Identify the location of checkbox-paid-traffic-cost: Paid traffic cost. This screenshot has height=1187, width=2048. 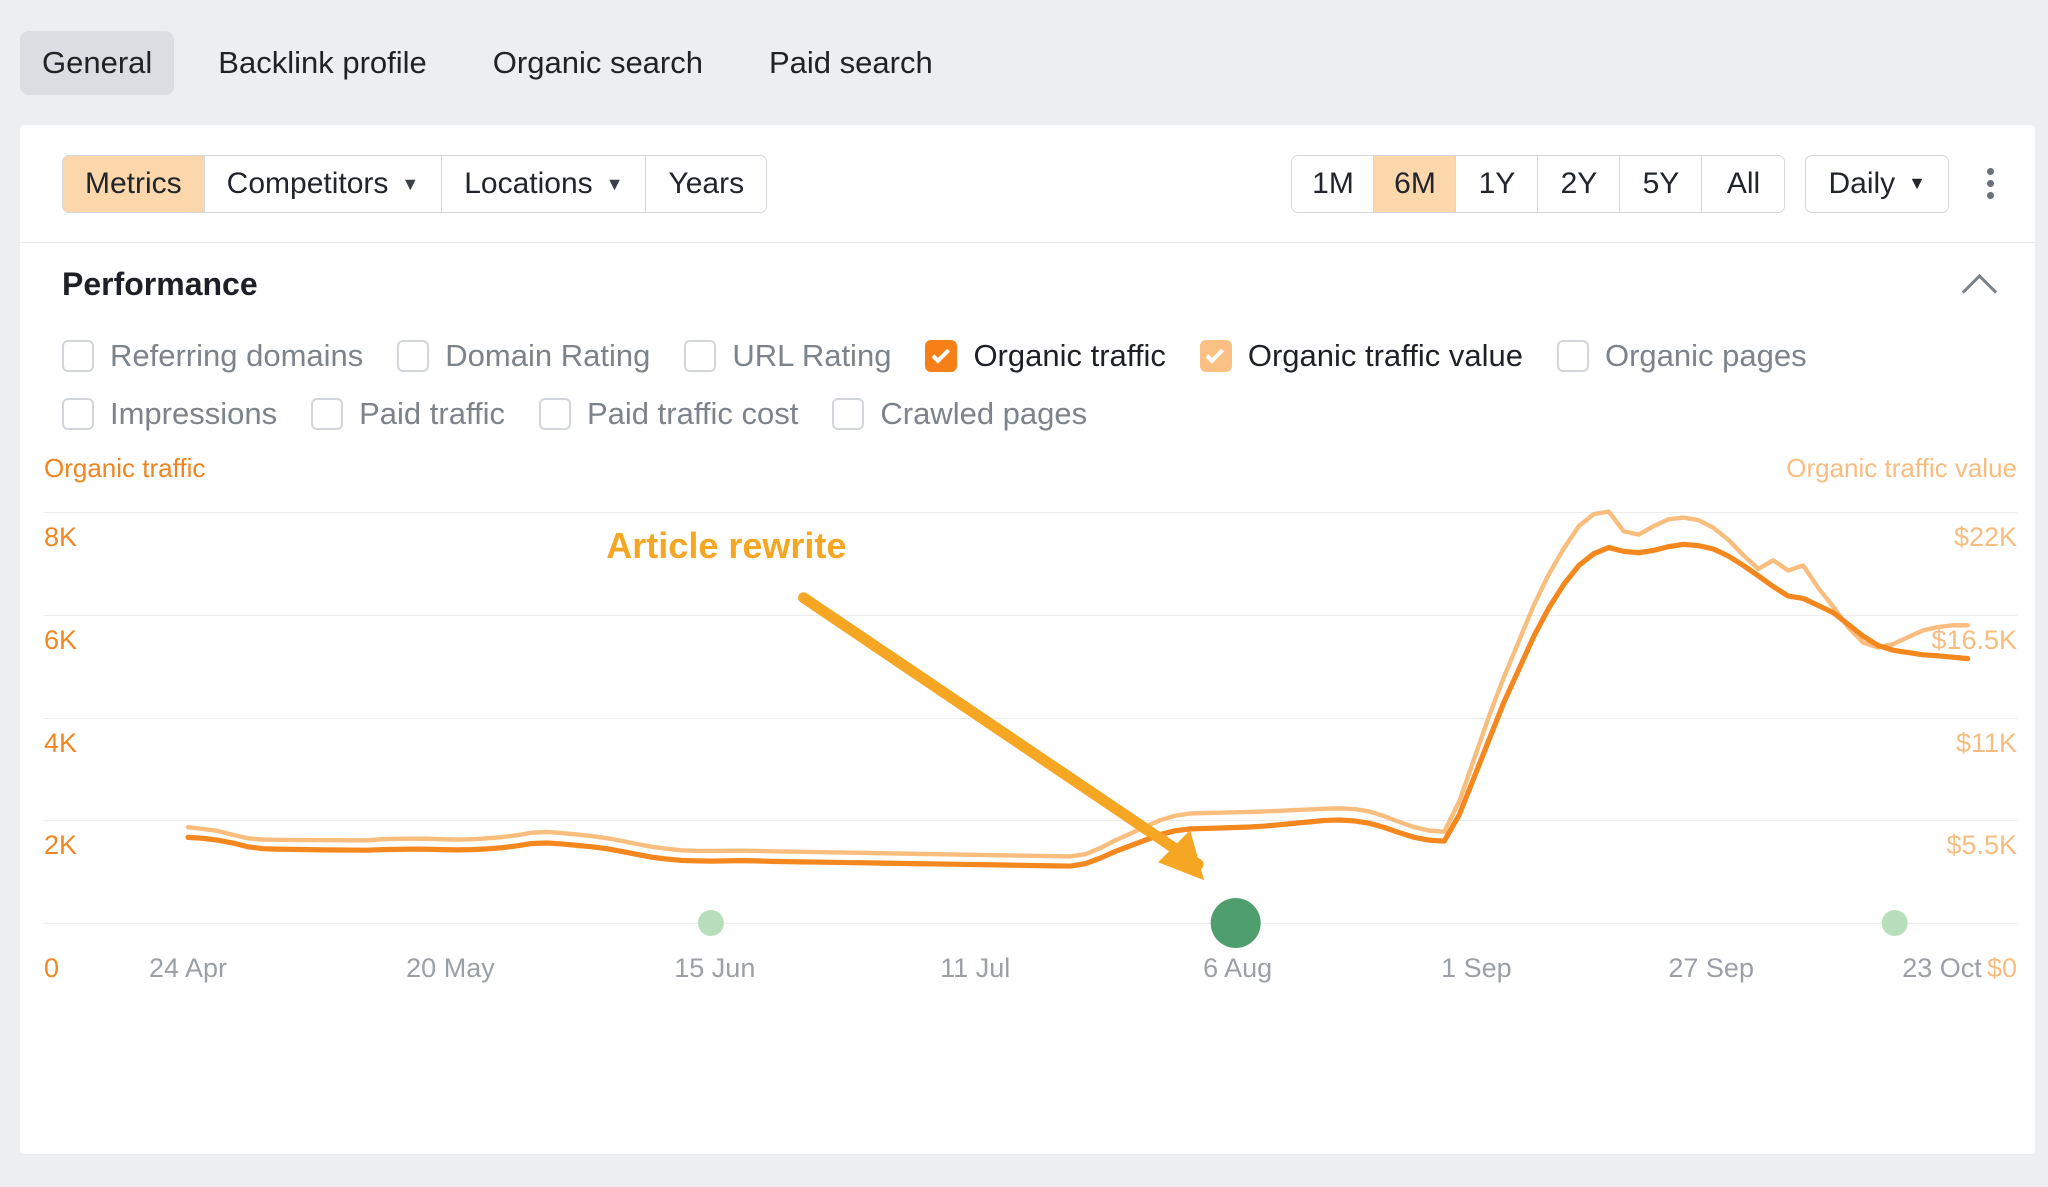
(668, 414).